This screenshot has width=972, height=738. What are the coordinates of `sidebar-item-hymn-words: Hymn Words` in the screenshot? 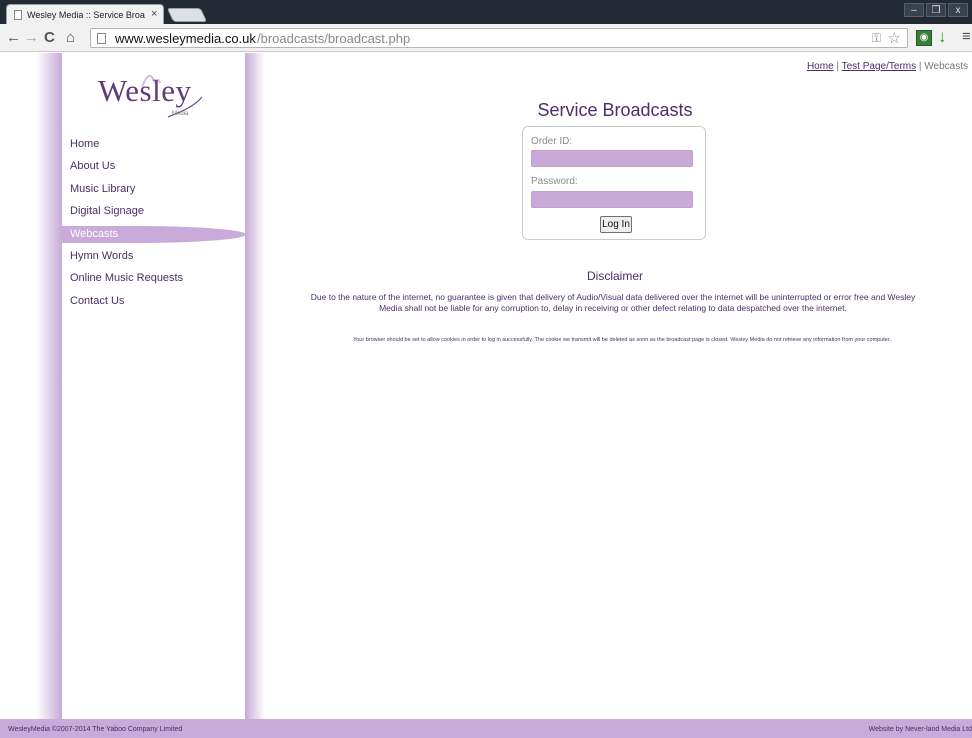 It's located at (153, 256).